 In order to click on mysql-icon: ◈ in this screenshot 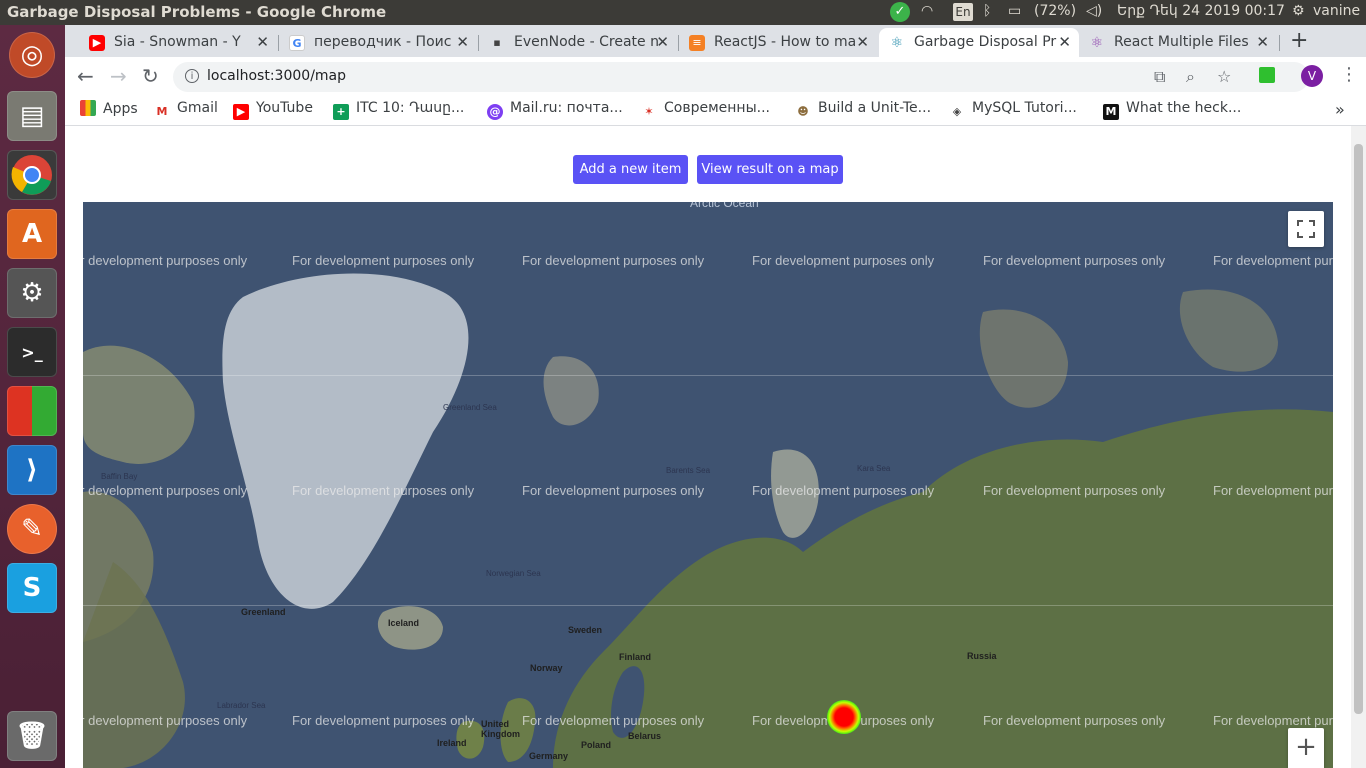, I will do `click(957, 111)`.